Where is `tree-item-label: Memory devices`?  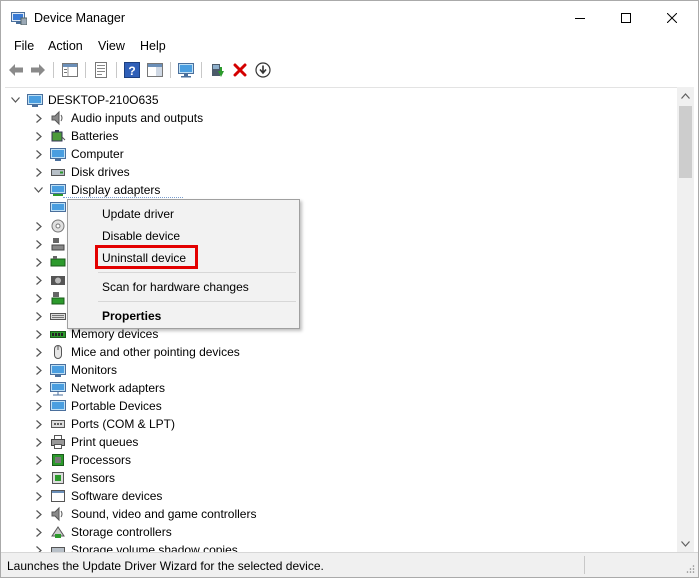 tree-item-label: Memory devices is located at coordinates (115, 334).